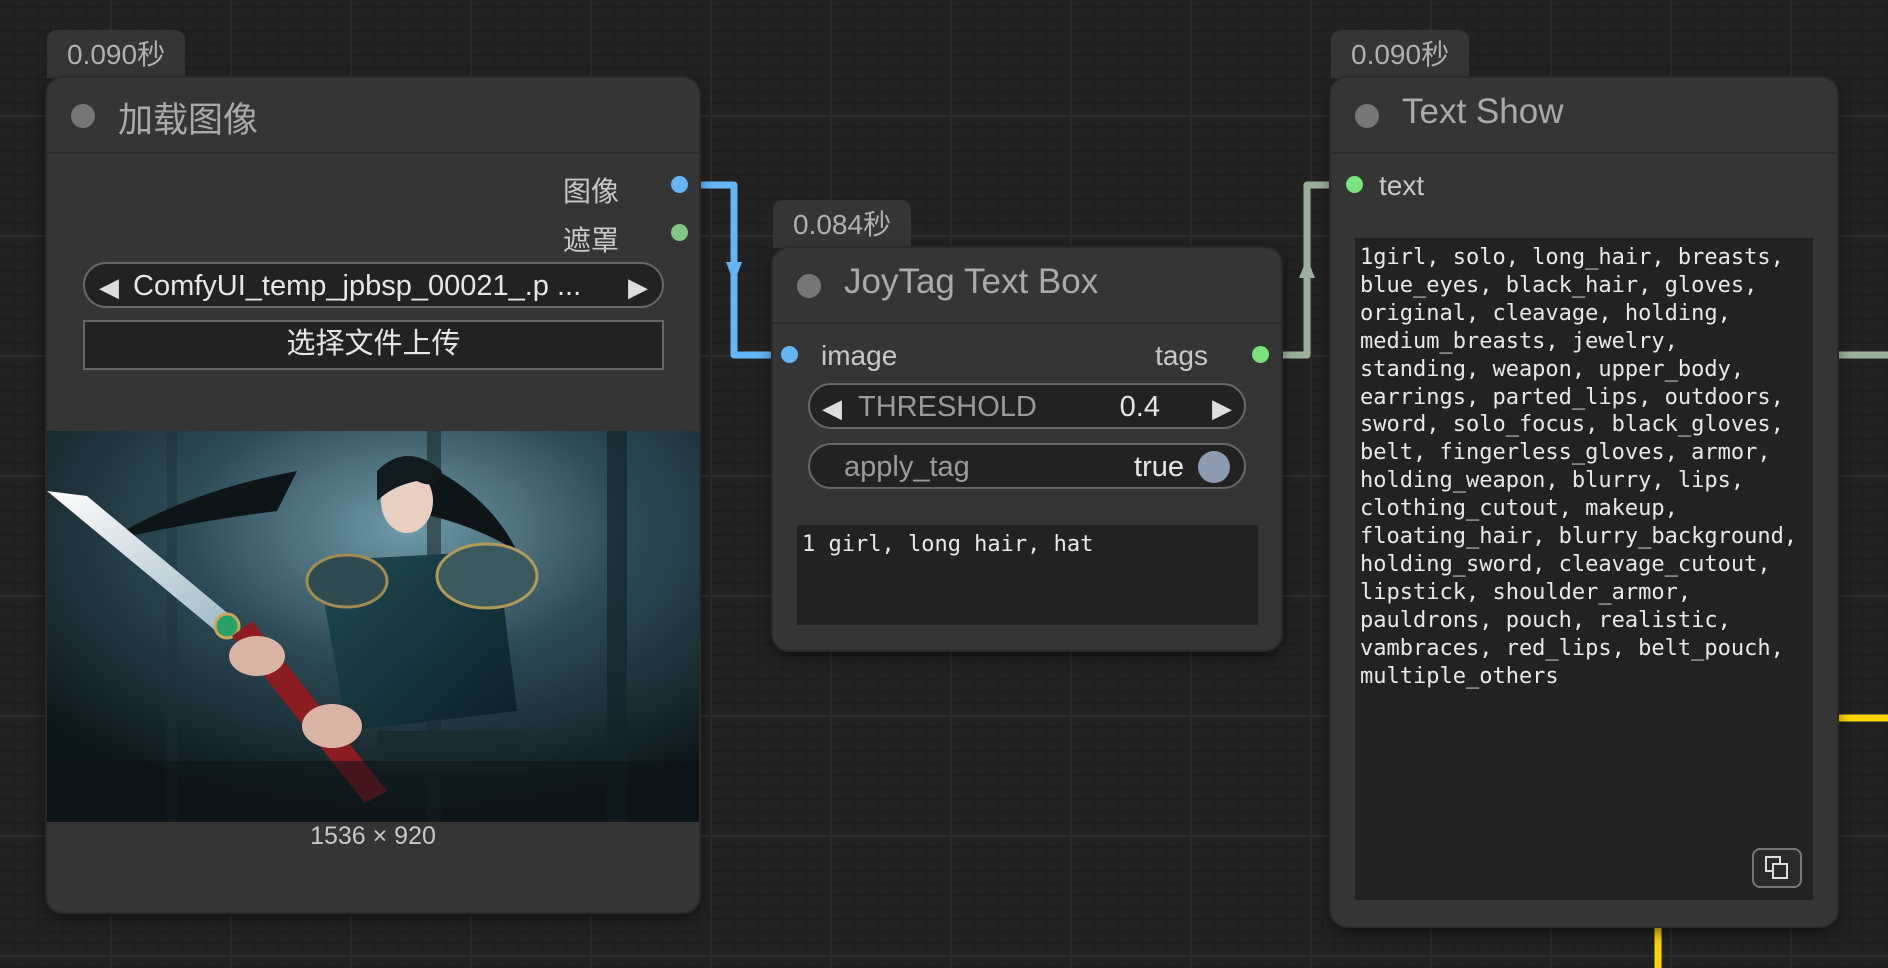 This screenshot has height=968, width=1888. Describe the element at coordinates (1483, 111) in the screenshot. I see `node-title: Text Show` at that location.